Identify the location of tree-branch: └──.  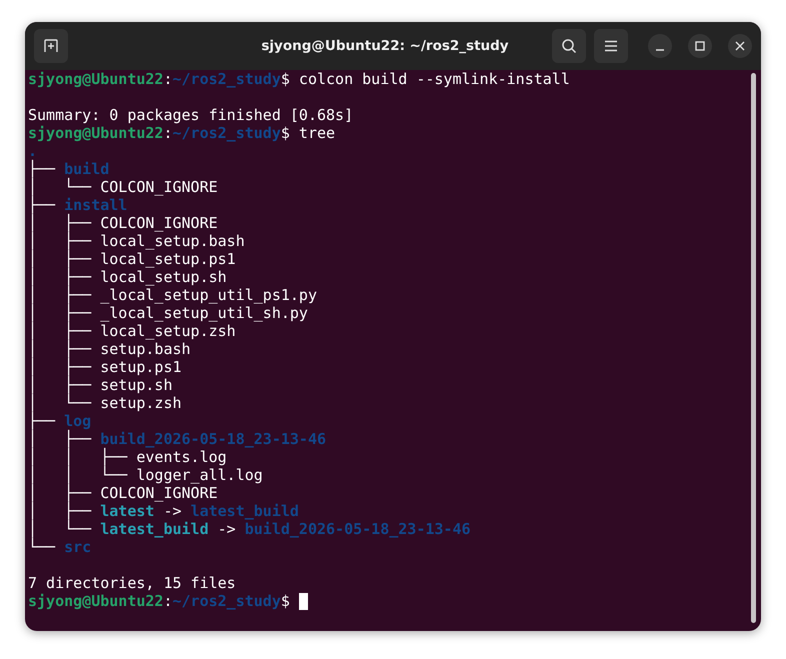
(42, 547).